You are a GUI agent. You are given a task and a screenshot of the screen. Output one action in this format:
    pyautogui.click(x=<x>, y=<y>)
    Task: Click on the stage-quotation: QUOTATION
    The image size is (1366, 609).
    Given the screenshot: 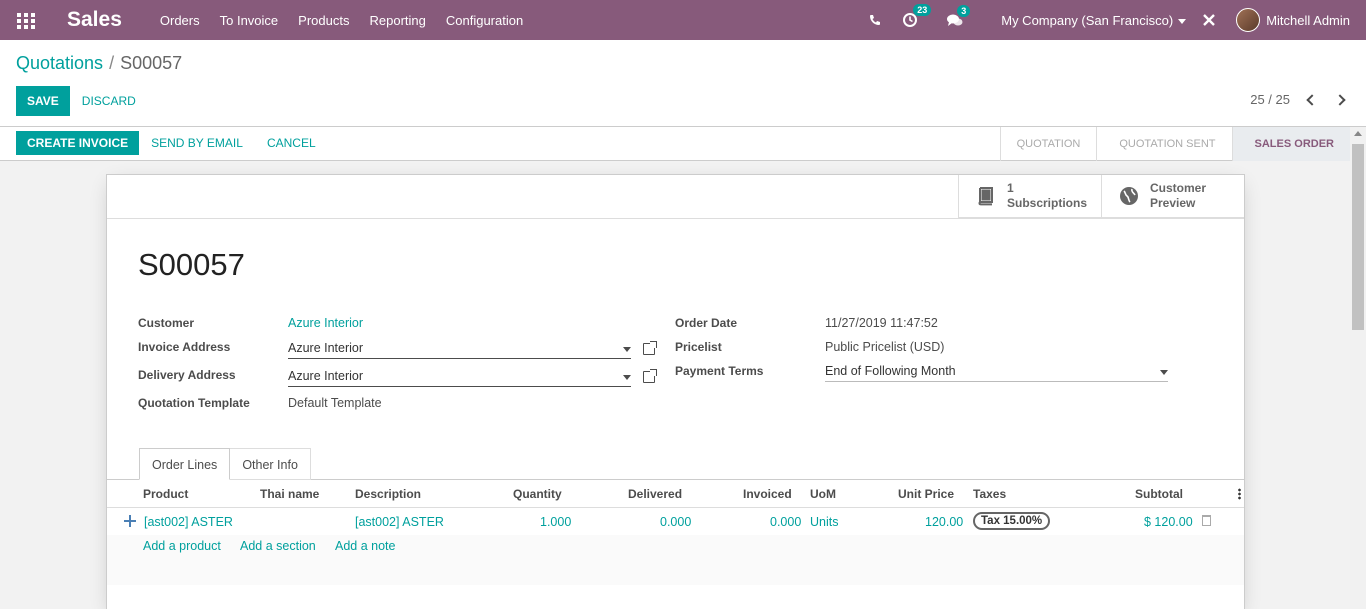 What is the action you would take?
    pyautogui.click(x=1048, y=144)
    